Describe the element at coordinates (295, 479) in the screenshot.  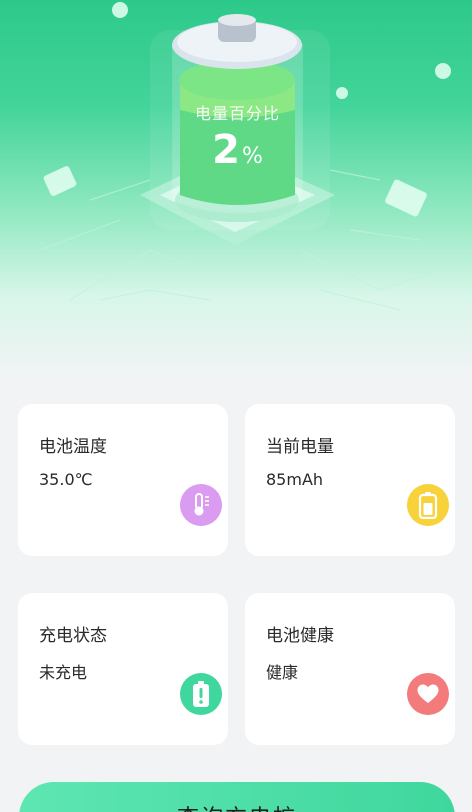
I see `capacity-value: 85mAh` at that location.